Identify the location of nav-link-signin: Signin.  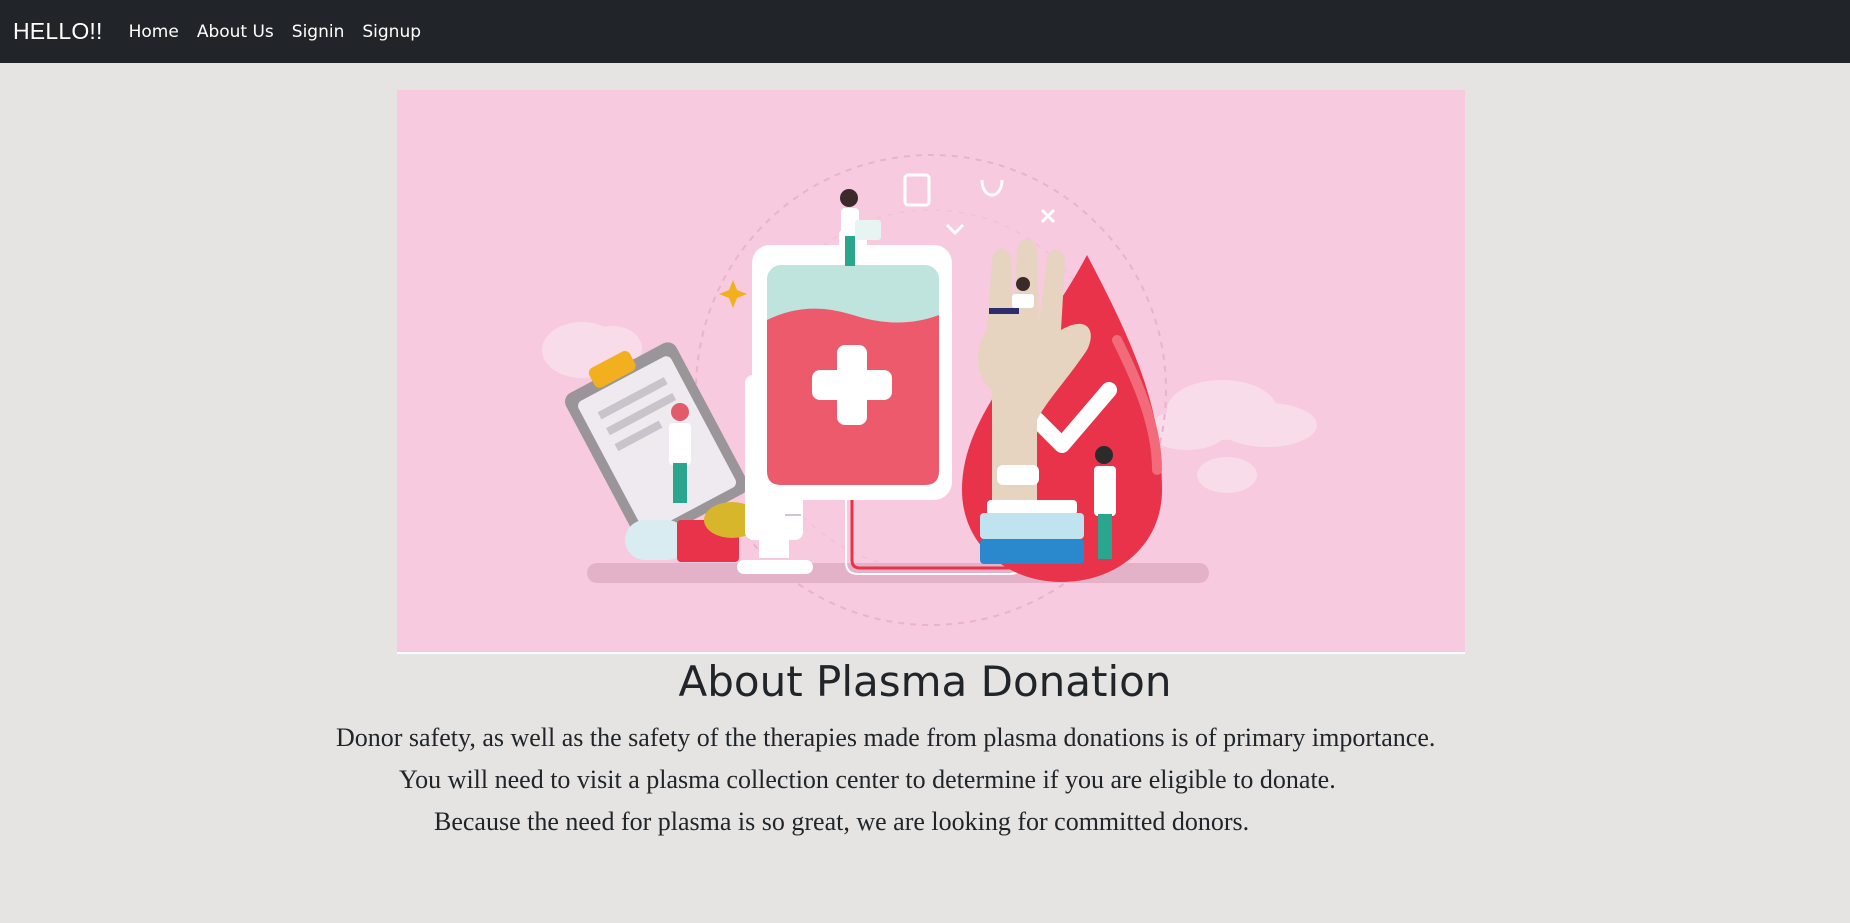
(318, 32).